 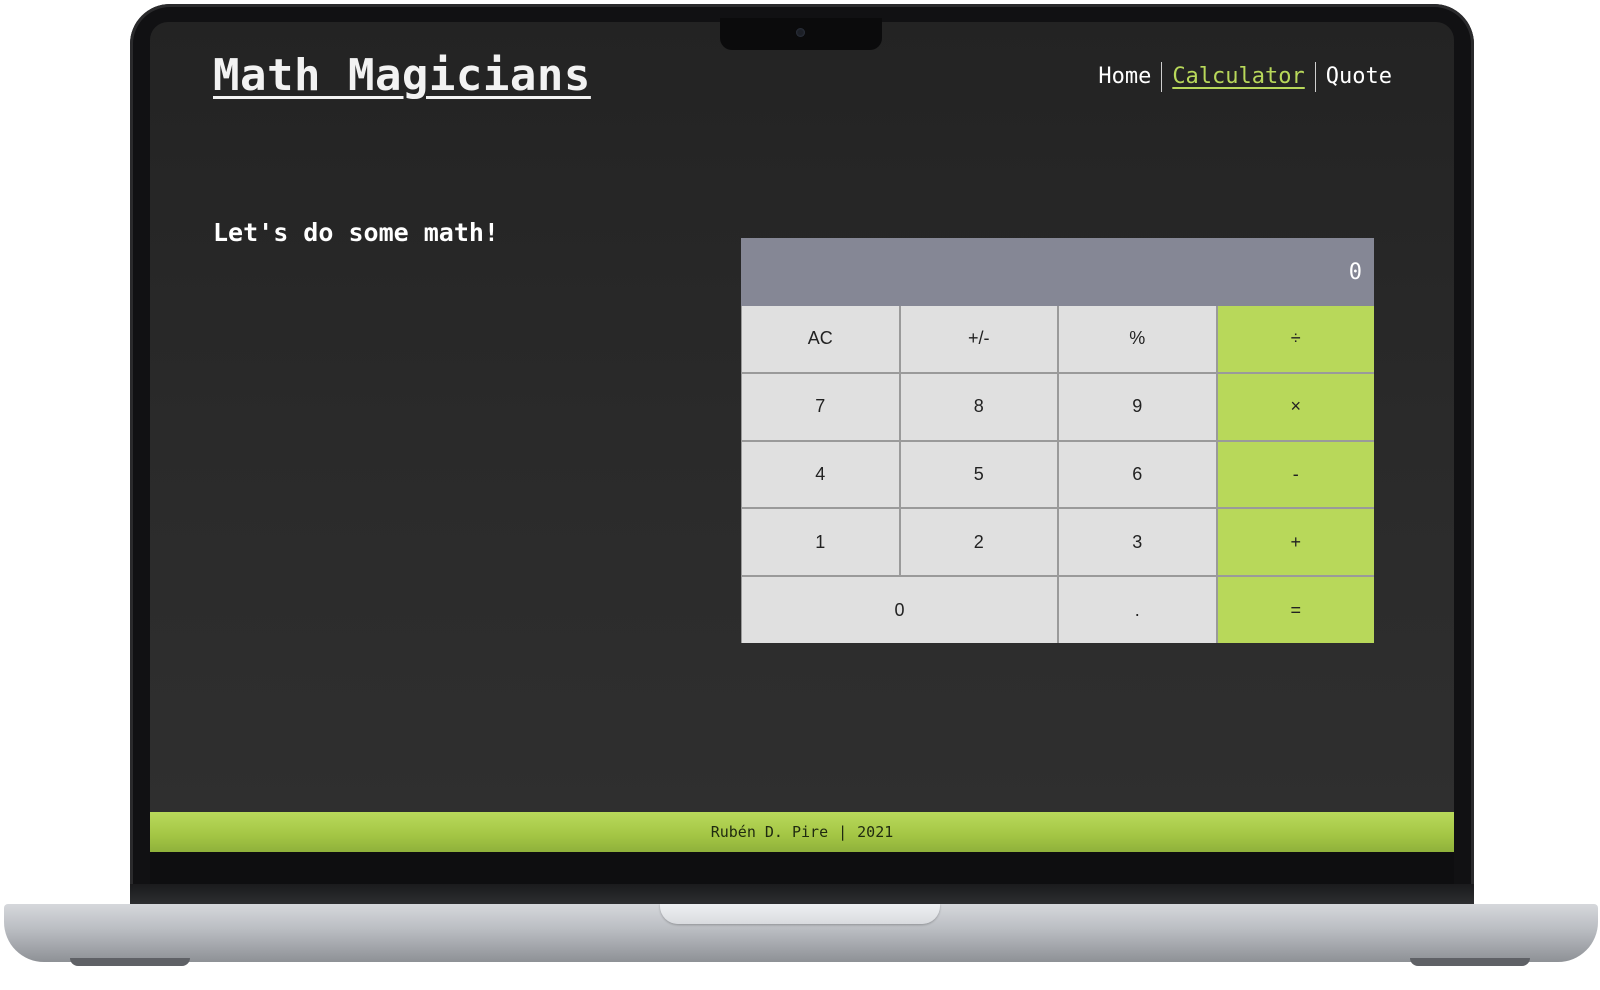 I want to click on nav-link-calculator: Calculator, so click(x=1238, y=77).